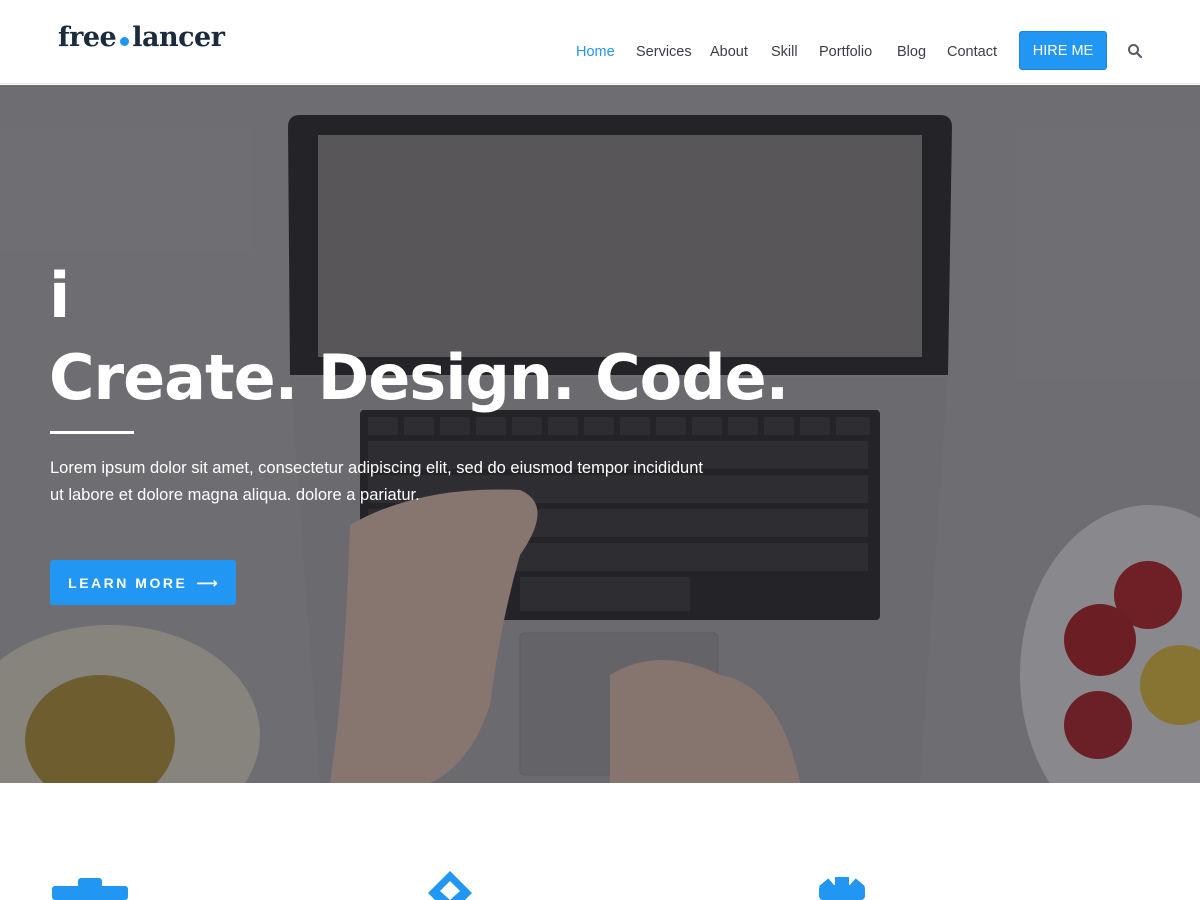 The width and height of the screenshot is (1200, 900). I want to click on hire-me-button: HIRE ME, so click(1063, 50).